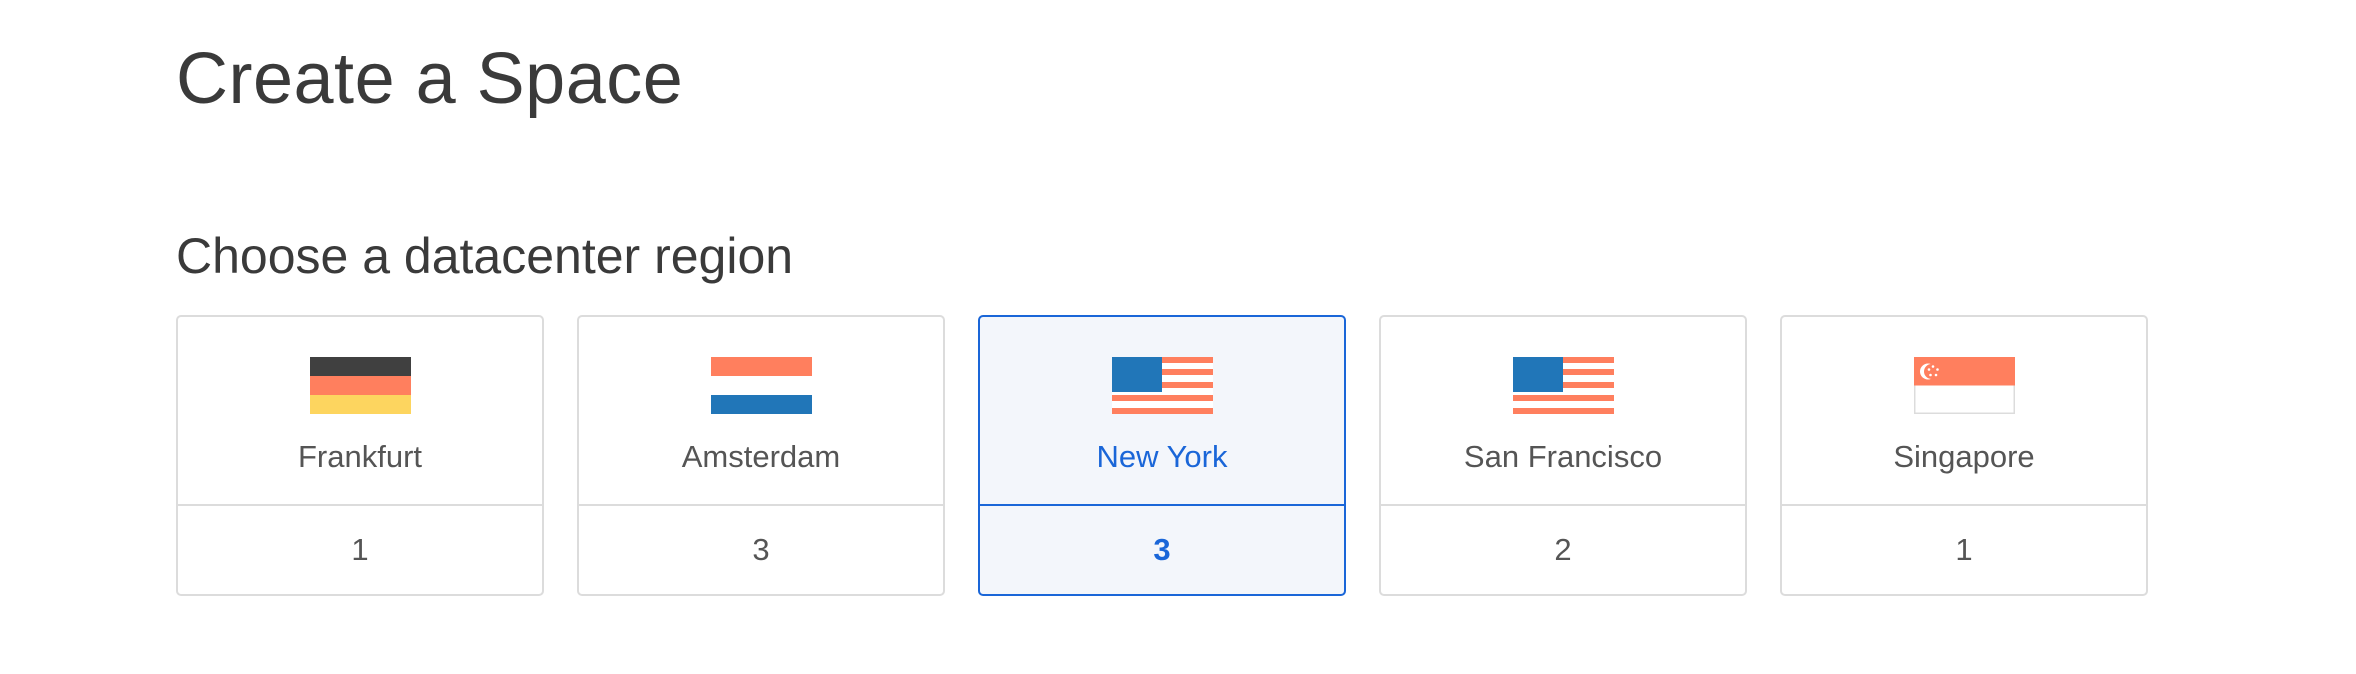  I want to click on region-name: New York, so click(1162, 456).